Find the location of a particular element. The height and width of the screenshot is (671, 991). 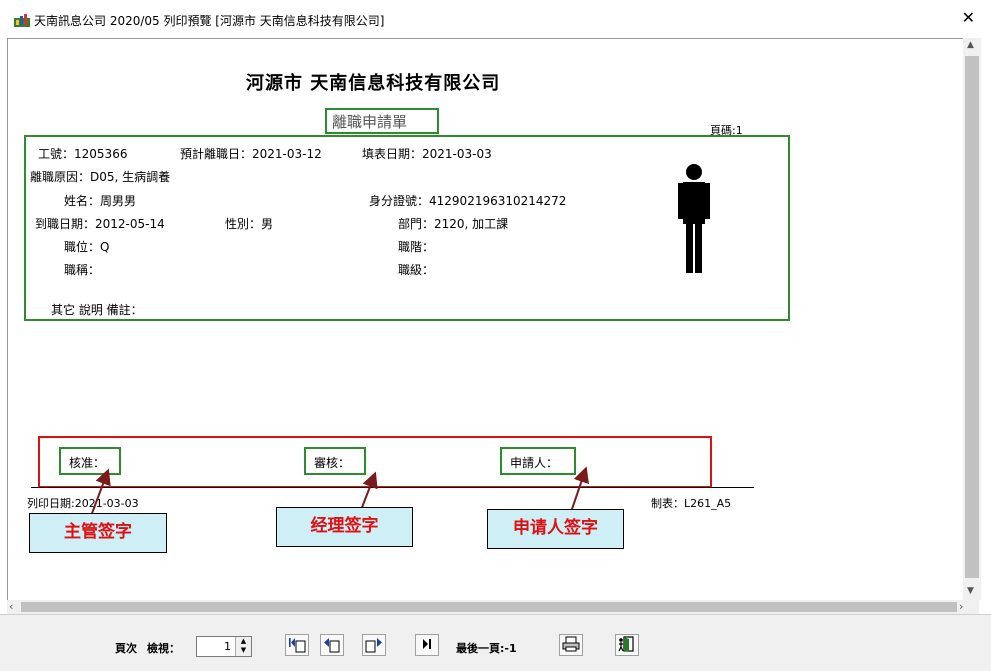

supervisor-annotation: 主管签字 is located at coordinates (98, 533).